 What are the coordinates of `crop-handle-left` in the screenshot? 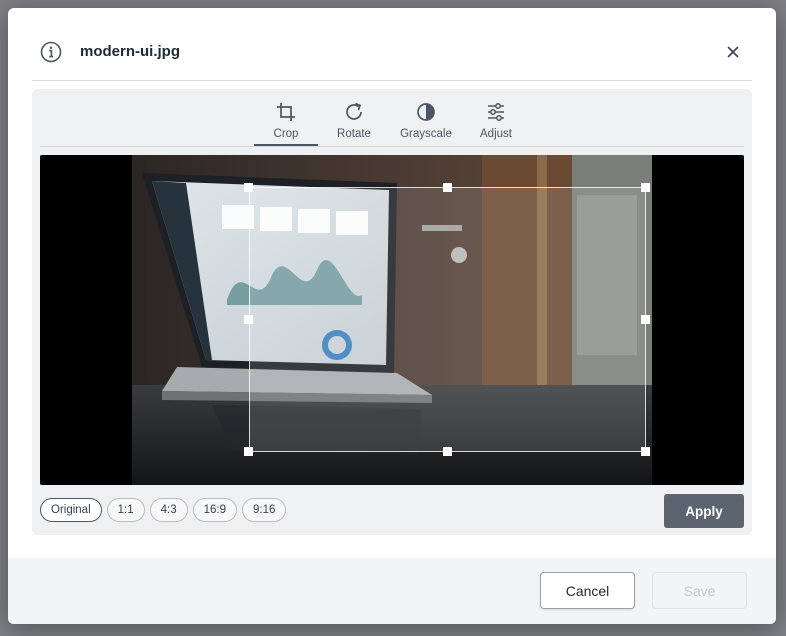 It's located at (248, 319).